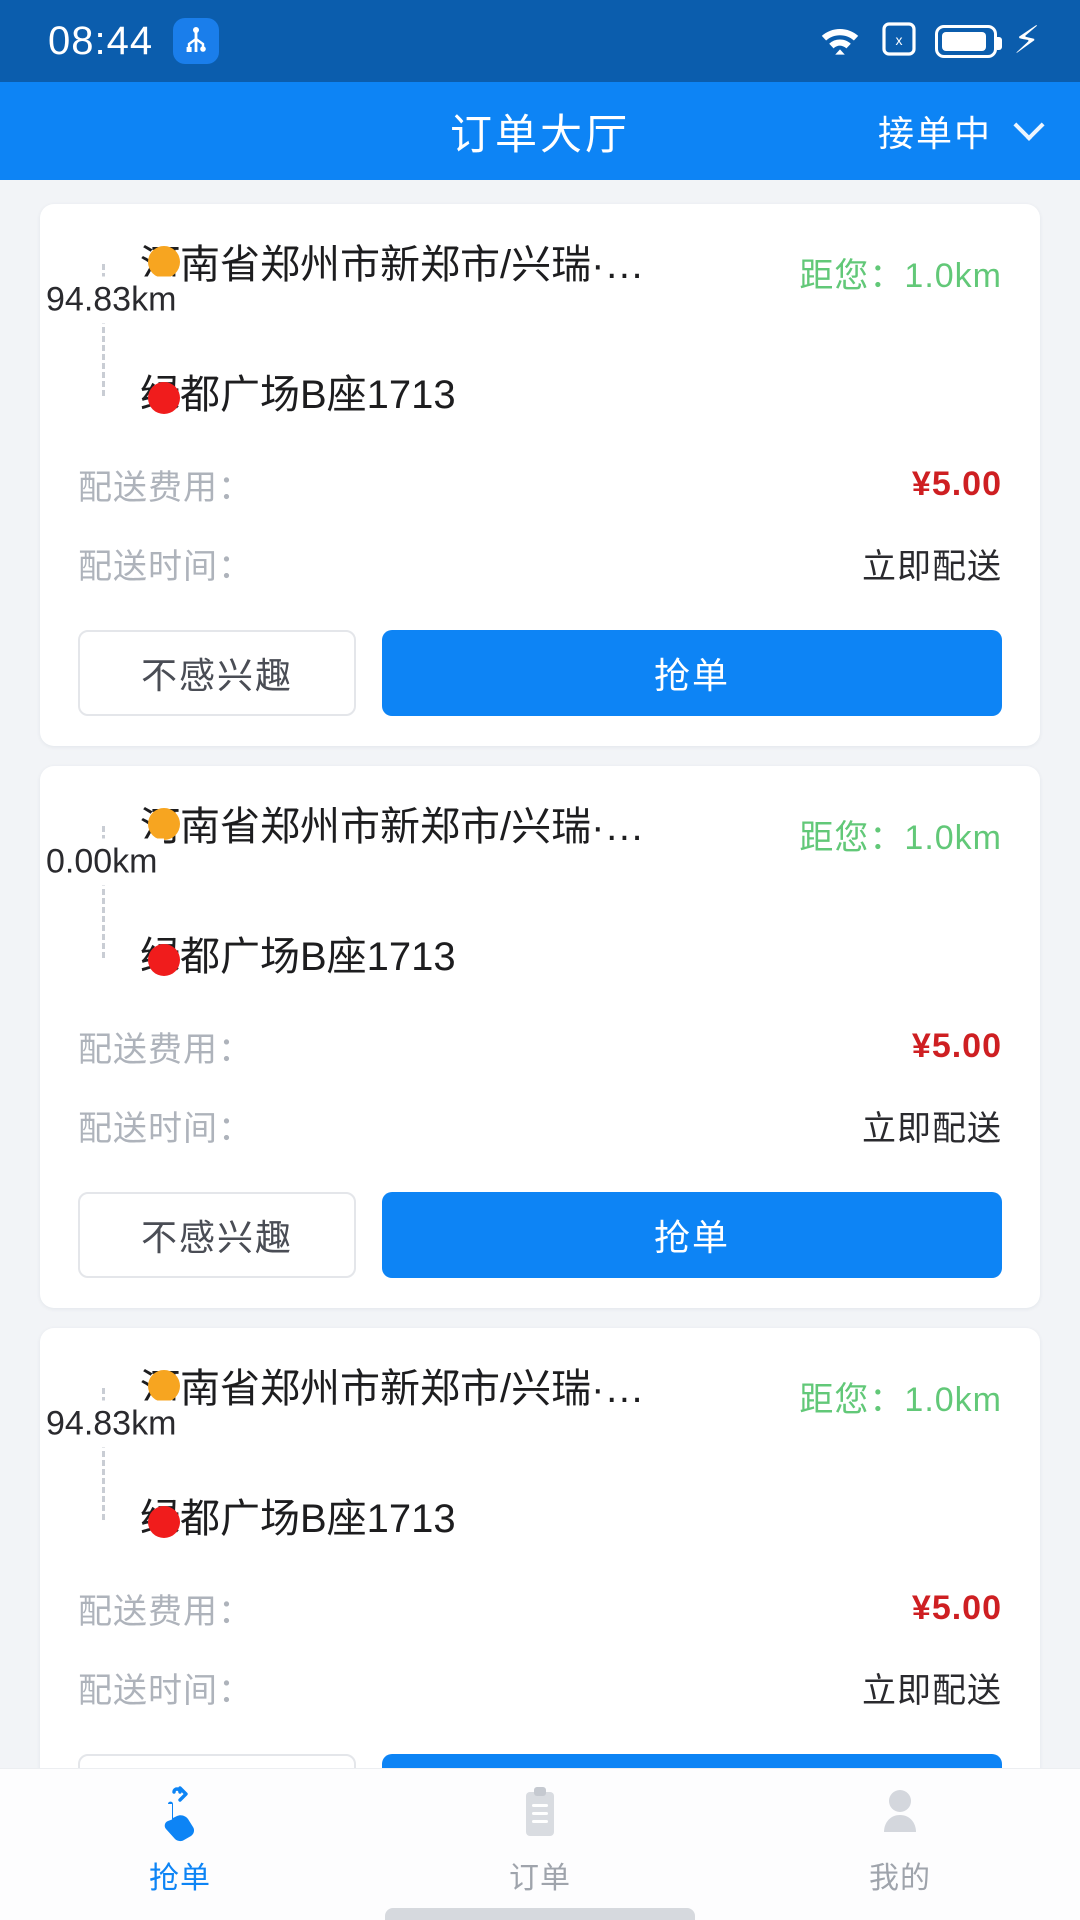 Image resolution: width=1080 pixels, height=1920 pixels. I want to click on status-bar-left: 08:44, so click(134, 41).